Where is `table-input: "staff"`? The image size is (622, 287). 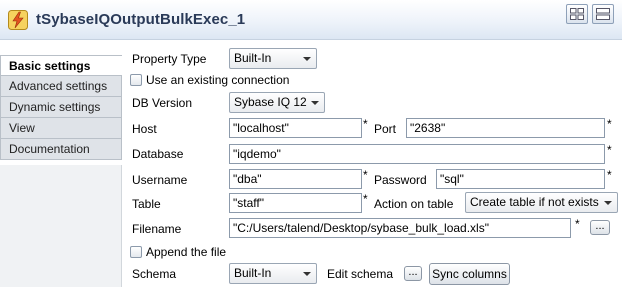 table-input: "staff" is located at coordinates (295, 203).